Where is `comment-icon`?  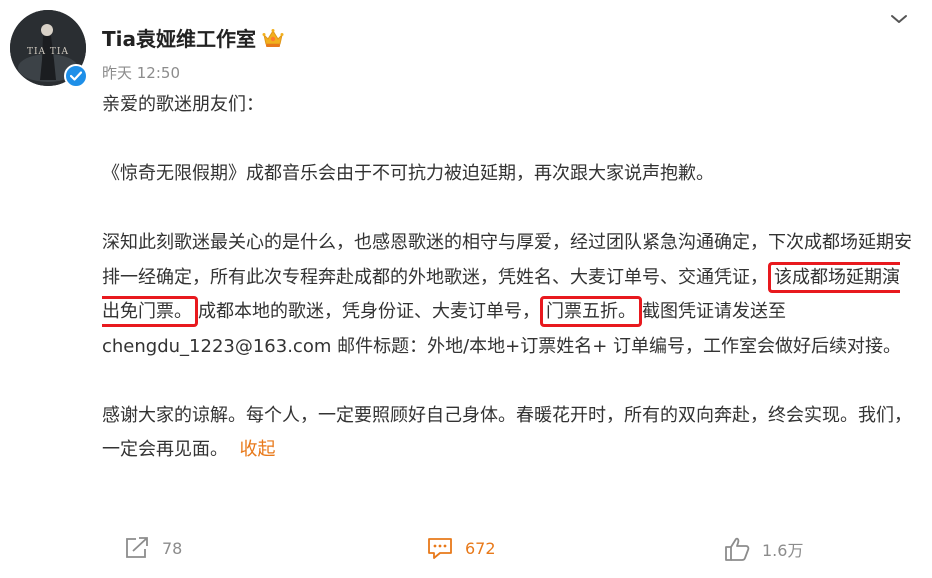
comment-icon is located at coordinates (440, 548).